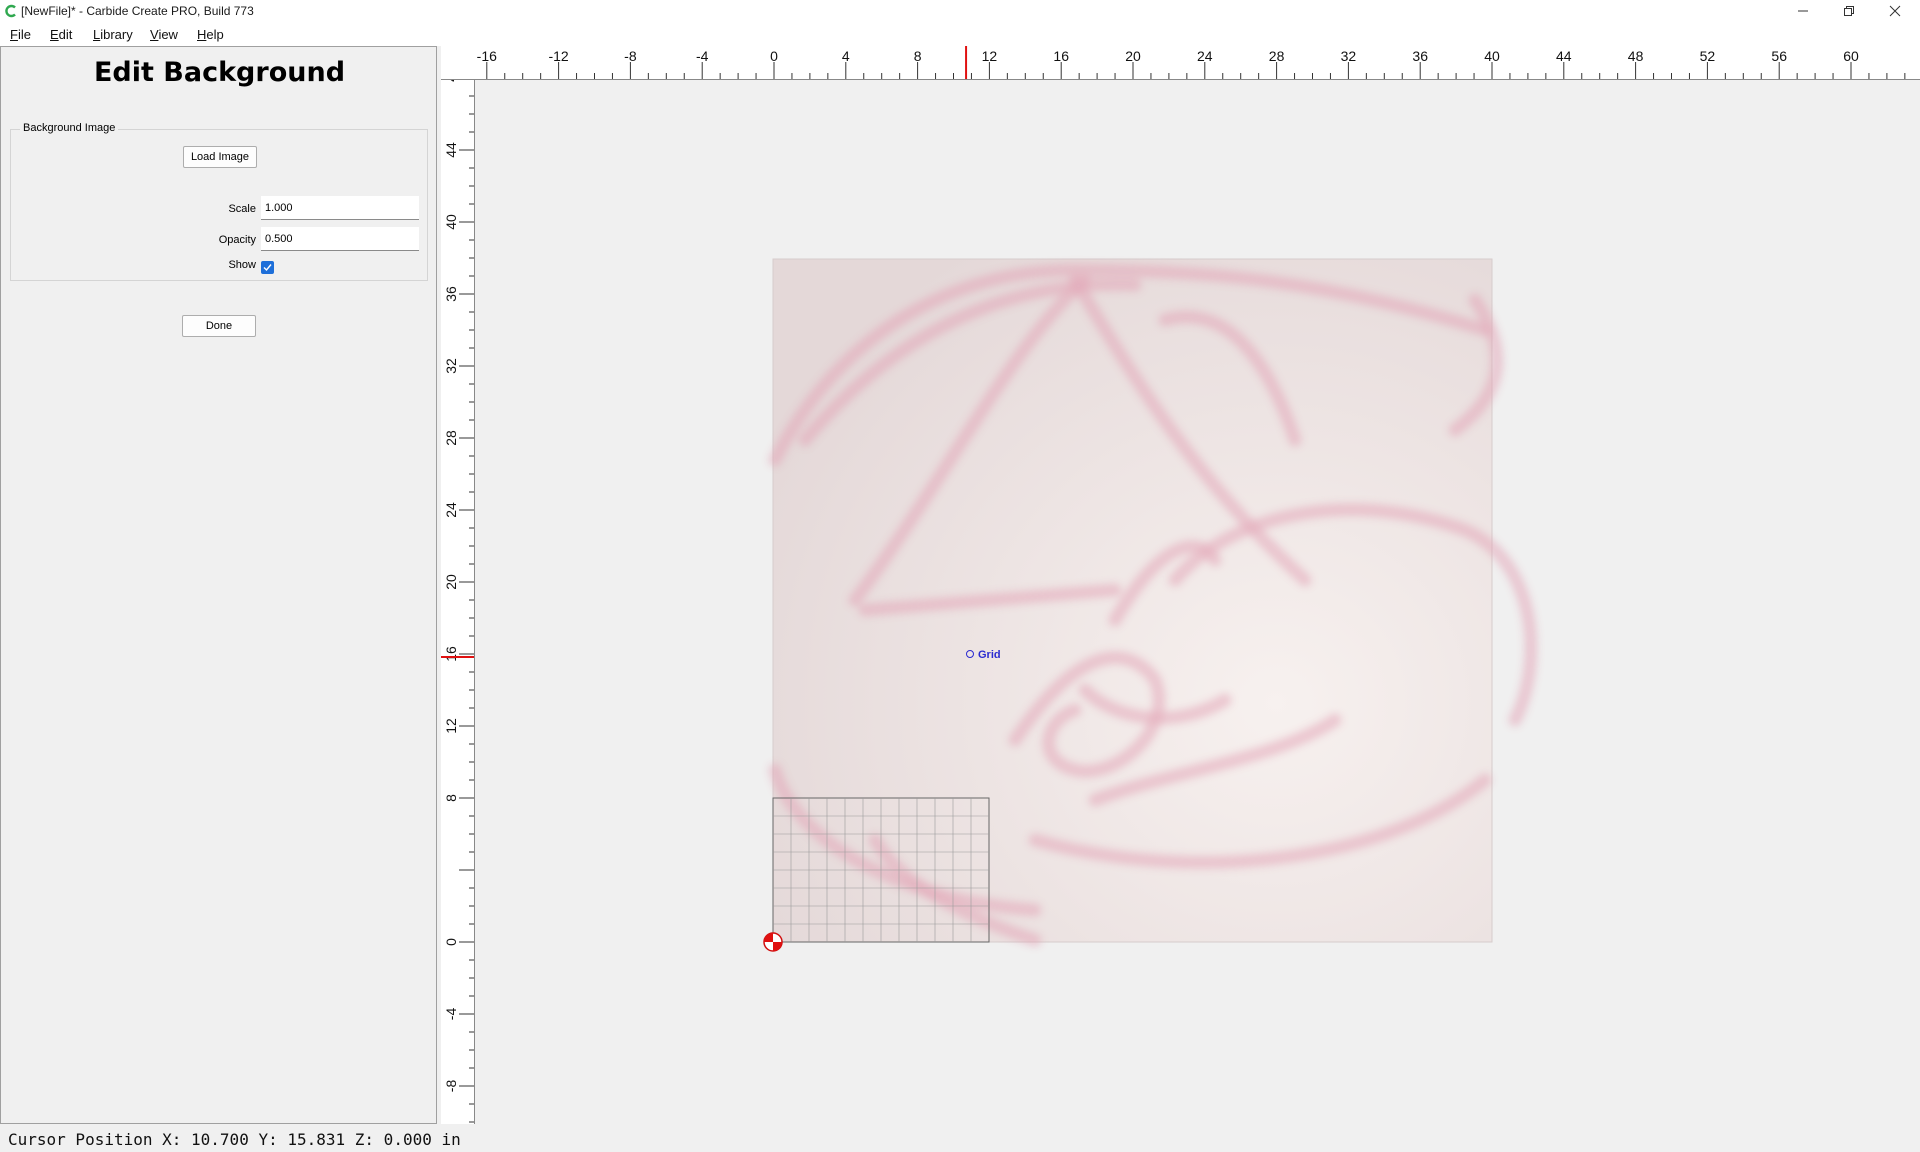 This screenshot has width=1920, height=1152. Describe the element at coordinates (558, 56) in the screenshot. I see `h-ruler-tick-label: -12` at that location.